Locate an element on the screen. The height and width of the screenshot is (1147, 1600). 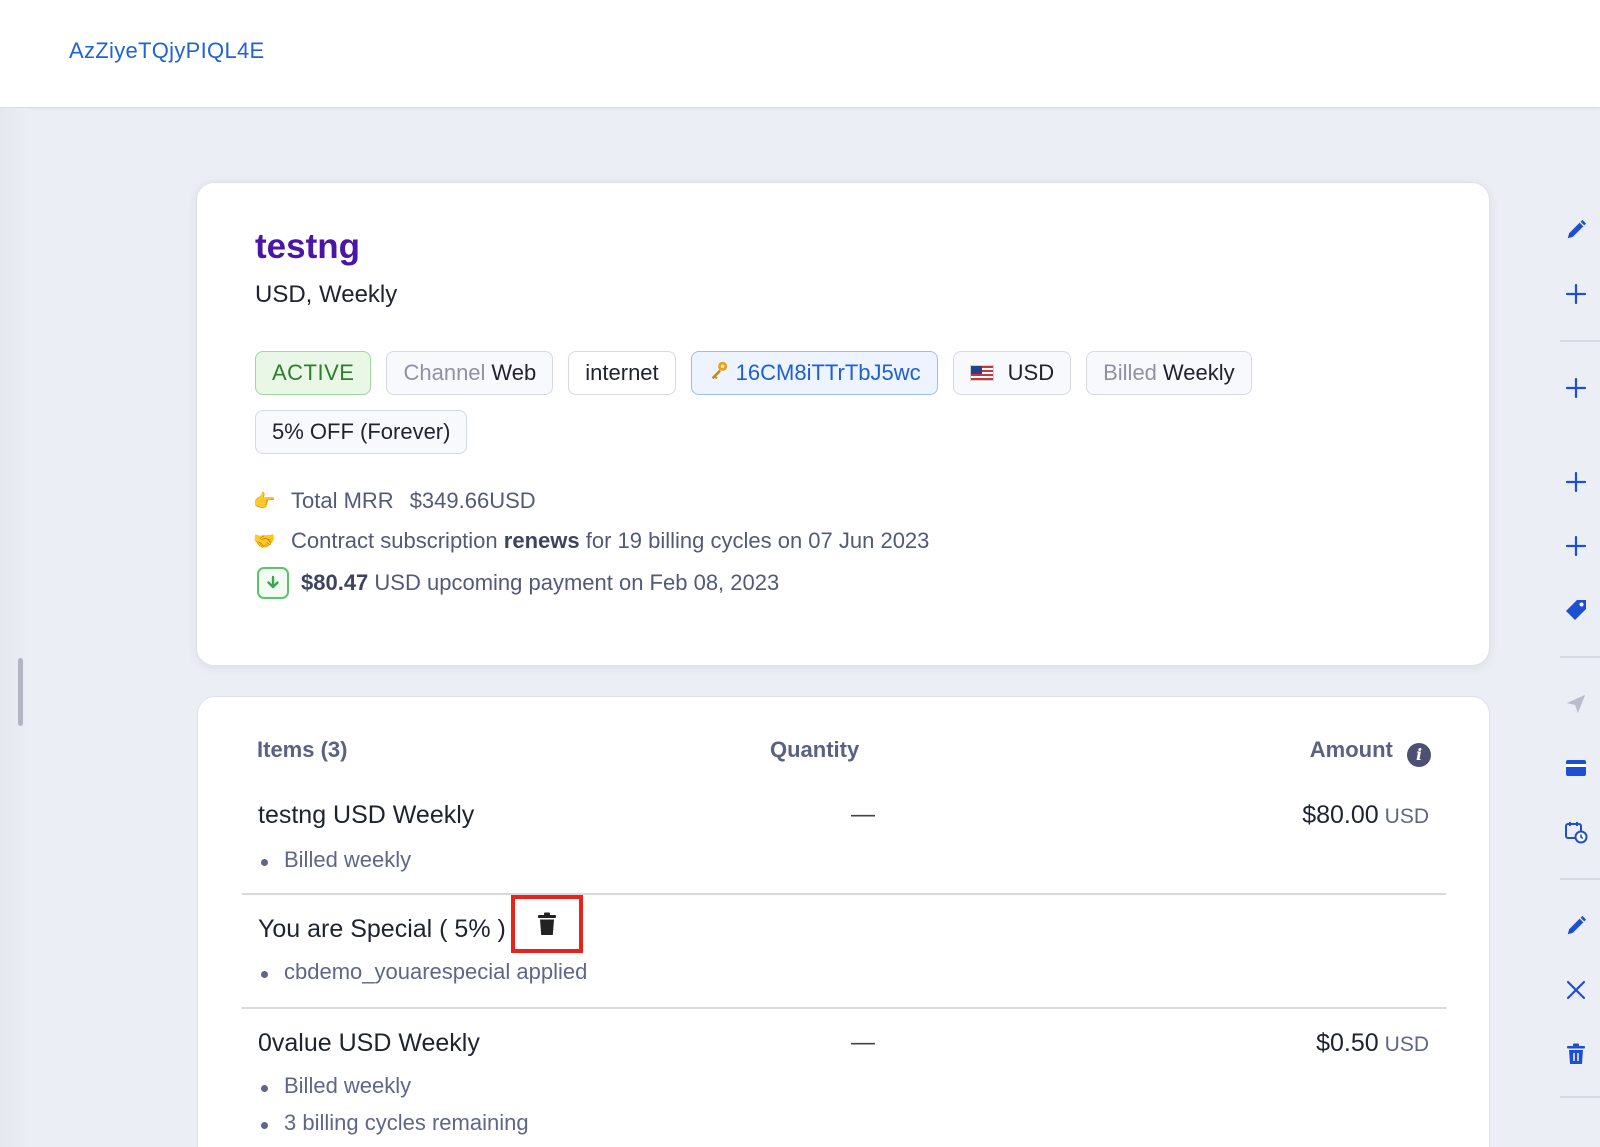
quantity-header: Quantity is located at coordinates (815, 749).